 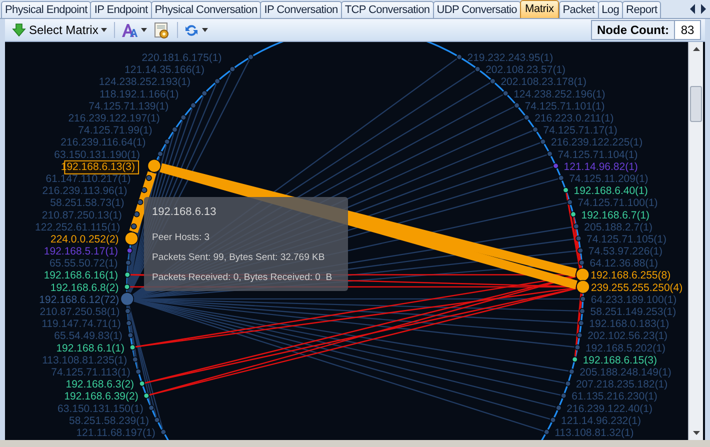 What do you see at coordinates (629, 324) in the screenshot?
I see `node-label: 192.168.0.183(1)` at bounding box center [629, 324].